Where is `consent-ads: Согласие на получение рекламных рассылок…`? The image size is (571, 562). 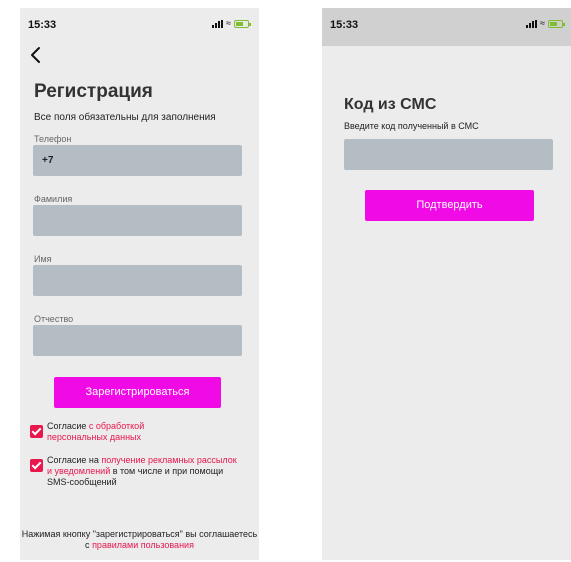
consent-ads: Согласие на получение рекламных рассылок… is located at coordinates (135, 471).